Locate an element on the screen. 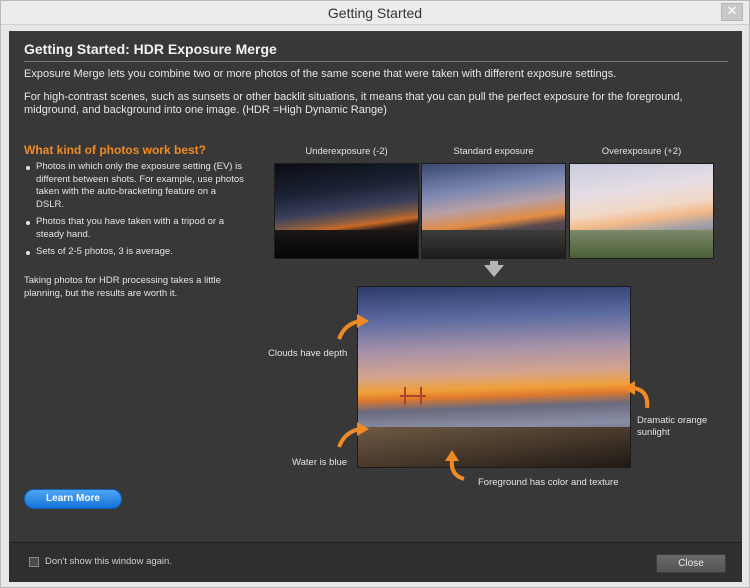 Image resolution: width=750 pixels, height=588 pixels. callout-foreground: Foreground has color and texture is located at coordinates (548, 482).